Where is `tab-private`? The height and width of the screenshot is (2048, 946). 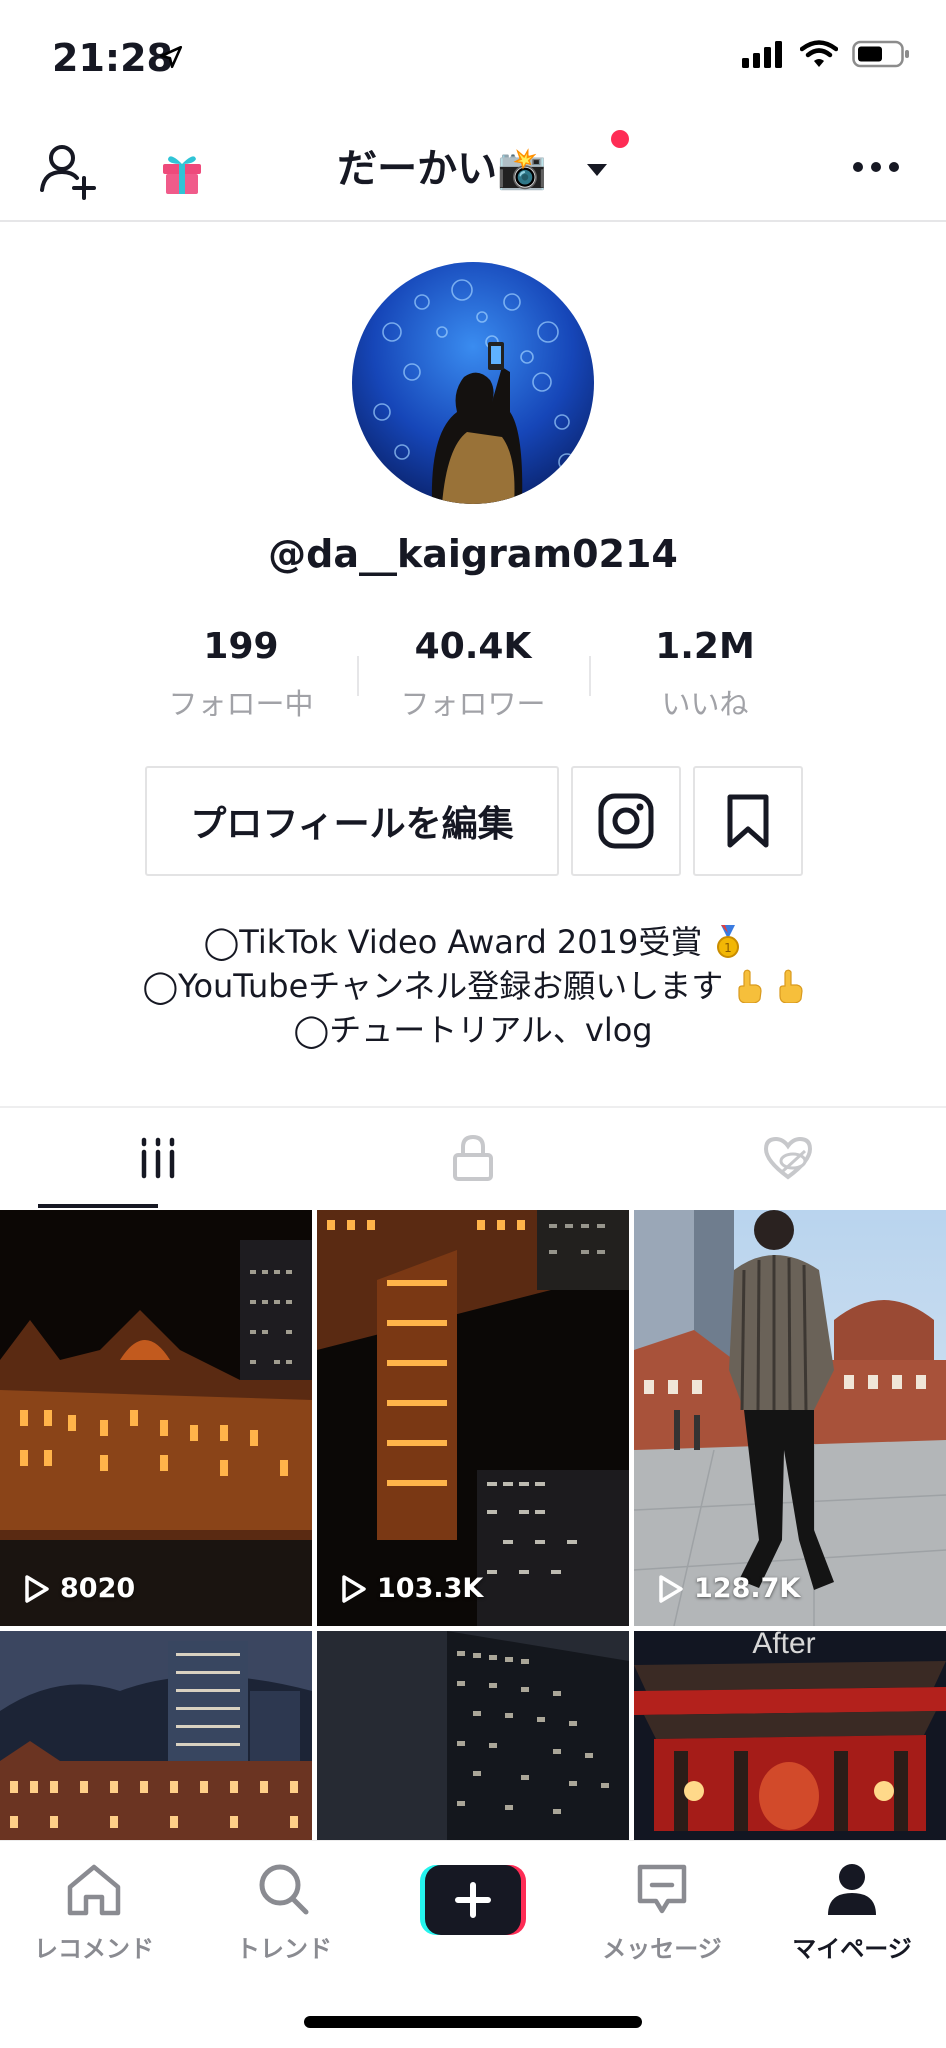
tab-private is located at coordinates (472, 1158).